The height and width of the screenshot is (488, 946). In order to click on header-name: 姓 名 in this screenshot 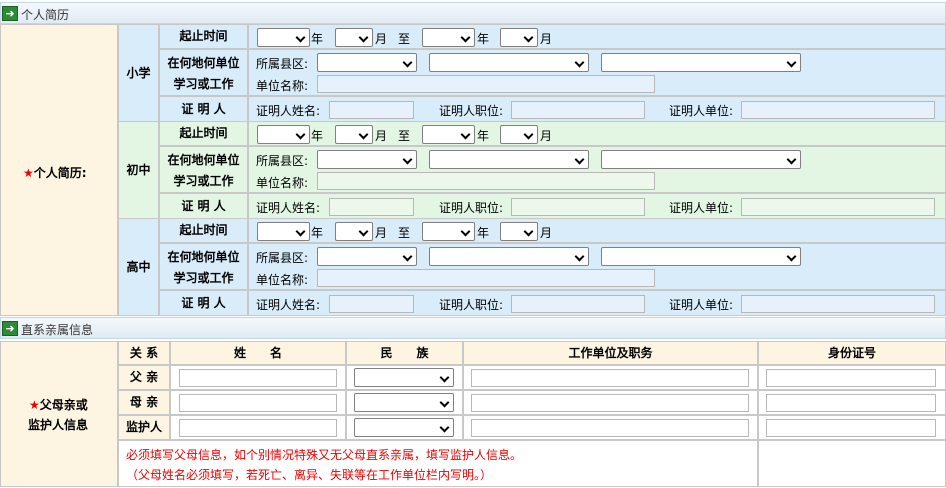, I will do `click(258, 353)`.